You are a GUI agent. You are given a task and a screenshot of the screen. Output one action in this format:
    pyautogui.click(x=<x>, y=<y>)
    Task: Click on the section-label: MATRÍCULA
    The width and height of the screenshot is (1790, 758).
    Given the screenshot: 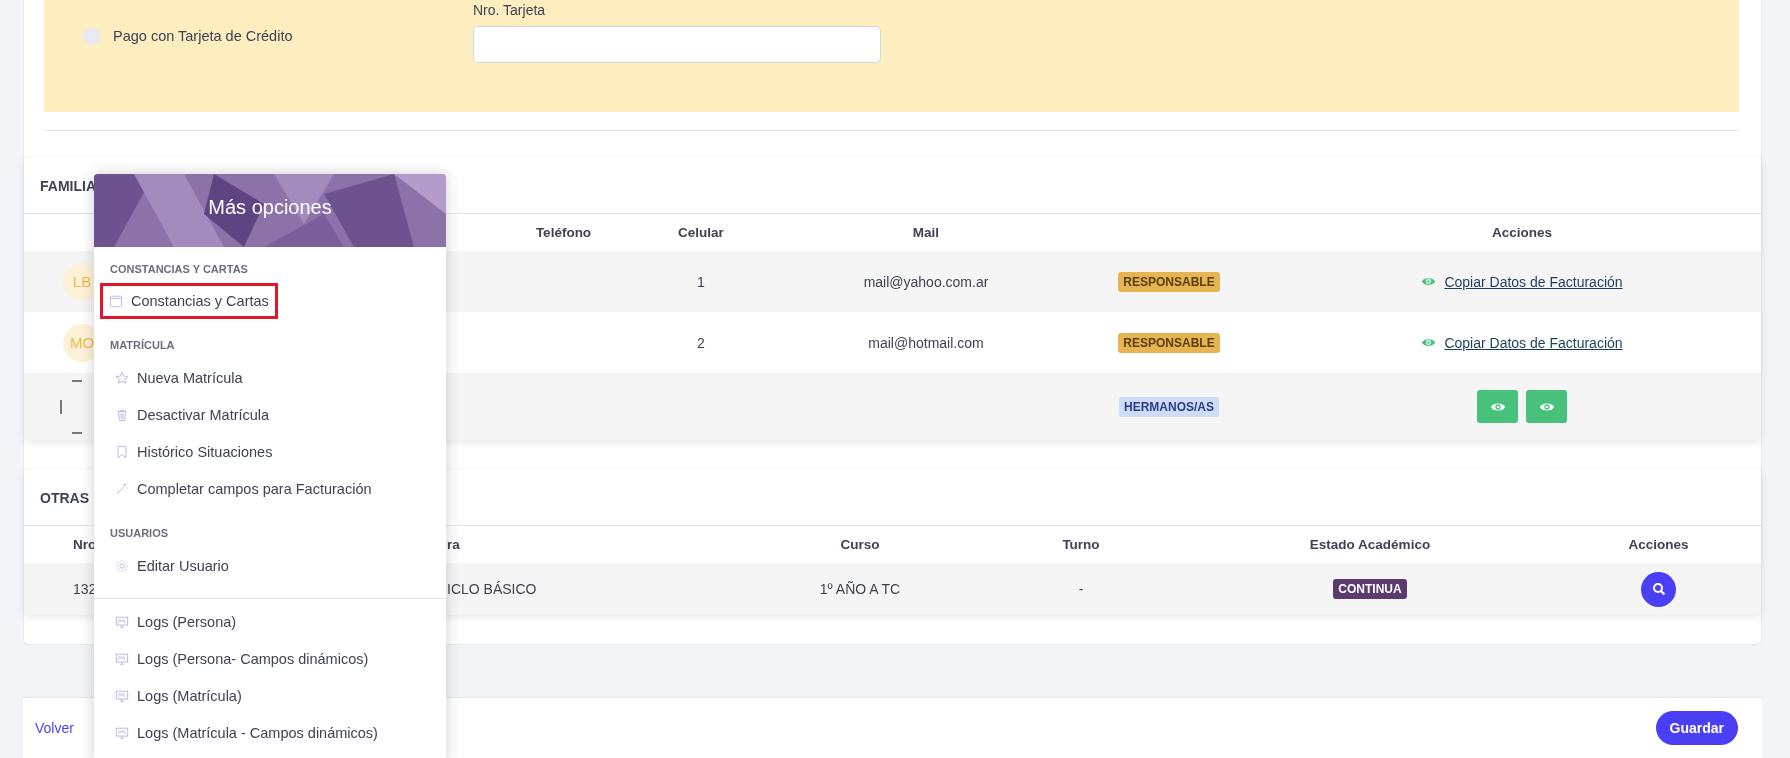 What is the action you would take?
    pyautogui.click(x=142, y=345)
    